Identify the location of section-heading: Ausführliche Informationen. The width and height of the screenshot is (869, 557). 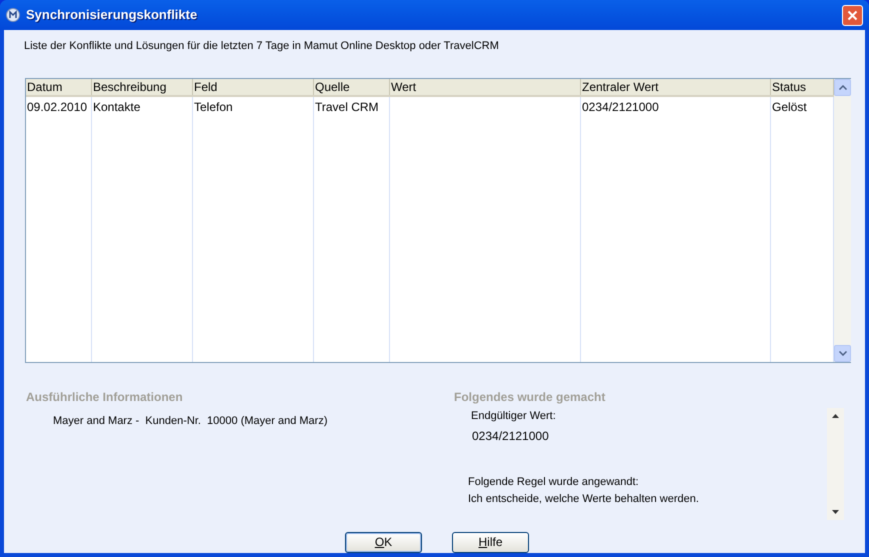
(105, 397).